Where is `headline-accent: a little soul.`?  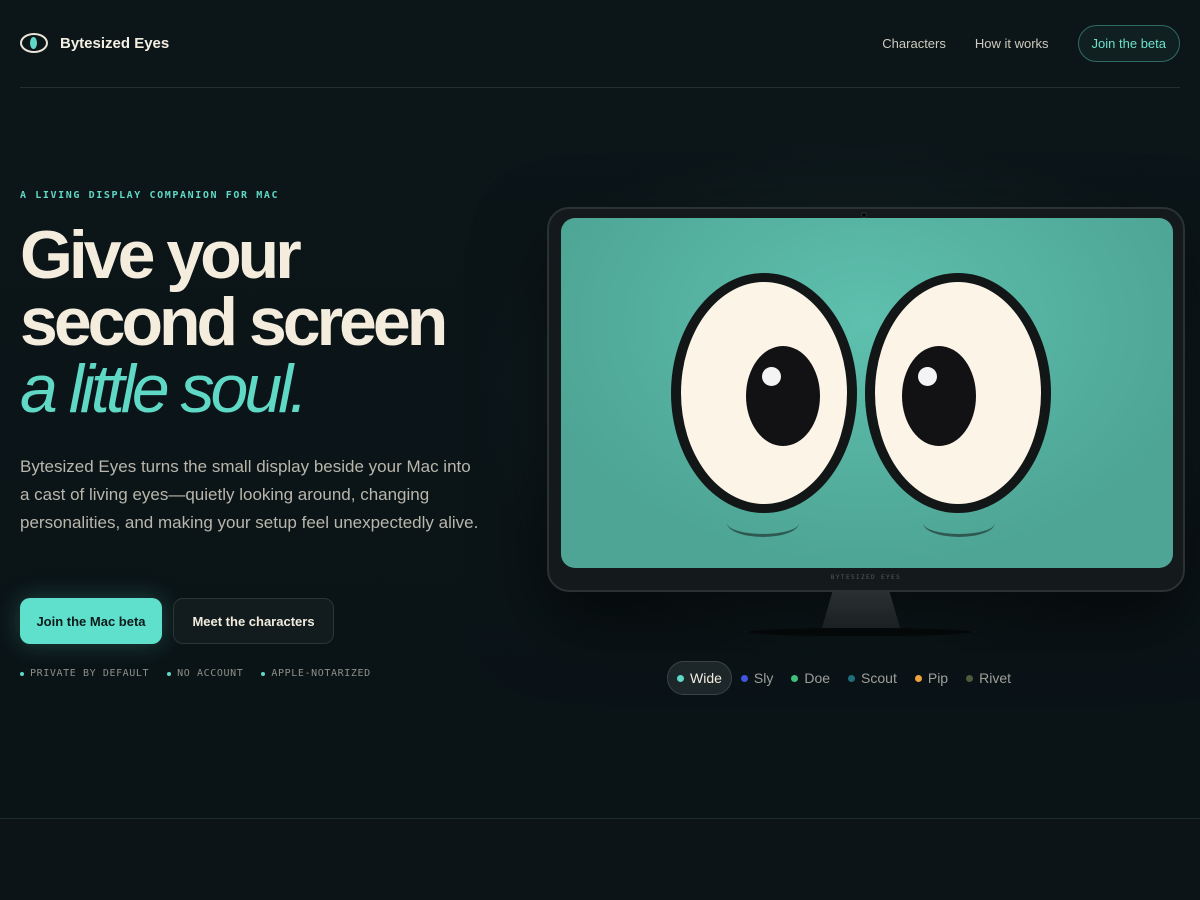
headline-accent: a little soul. is located at coordinates (164, 389).